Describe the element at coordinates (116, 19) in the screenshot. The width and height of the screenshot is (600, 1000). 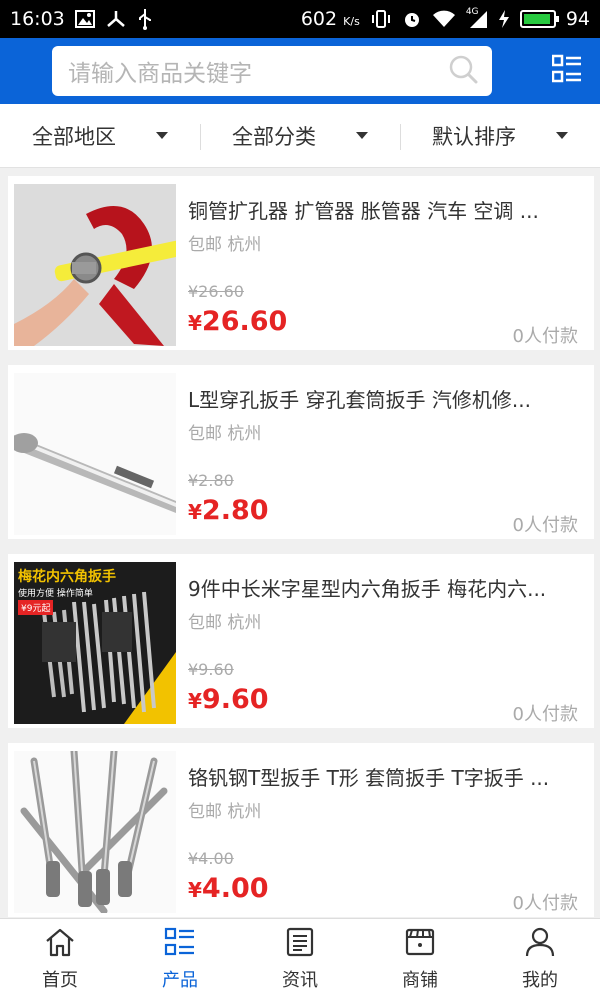
I see `share-icon` at that location.